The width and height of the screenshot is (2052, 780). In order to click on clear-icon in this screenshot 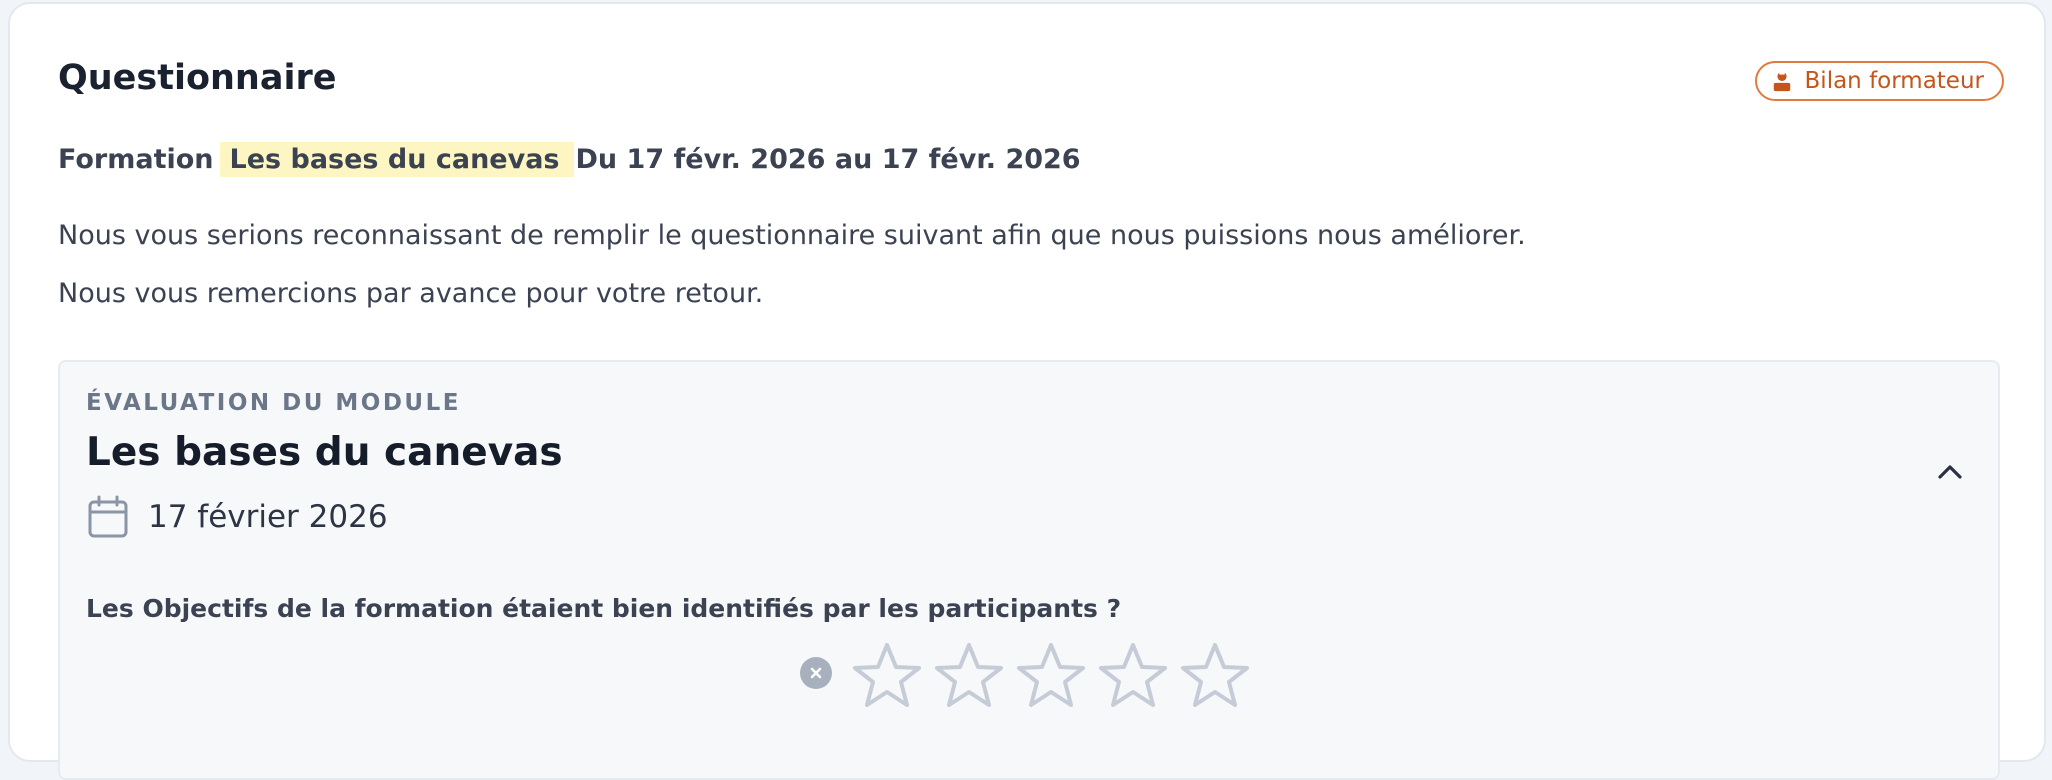, I will do `click(816, 673)`.